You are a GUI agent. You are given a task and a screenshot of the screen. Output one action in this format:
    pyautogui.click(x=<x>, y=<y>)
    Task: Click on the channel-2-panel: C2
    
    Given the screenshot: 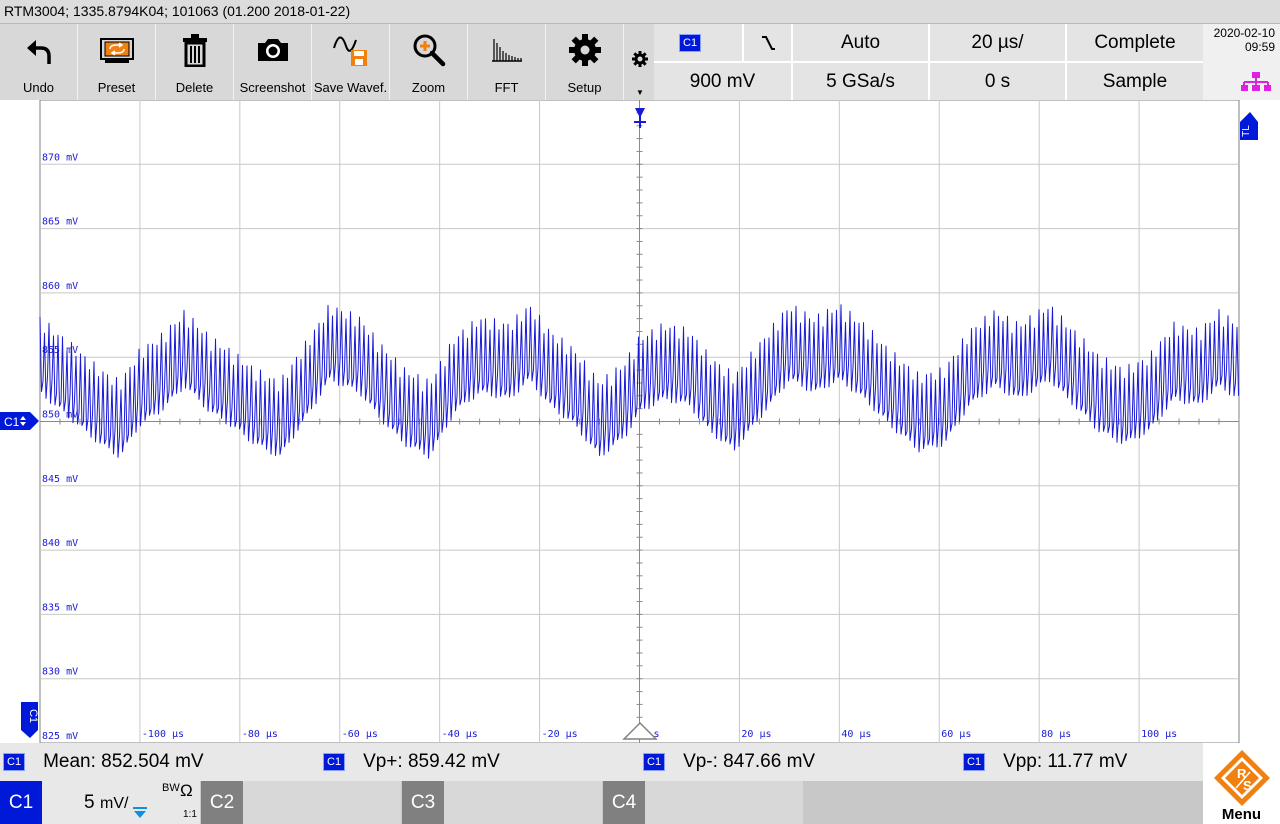 What is the action you would take?
    pyautogui.click(x=301, y=802)
    